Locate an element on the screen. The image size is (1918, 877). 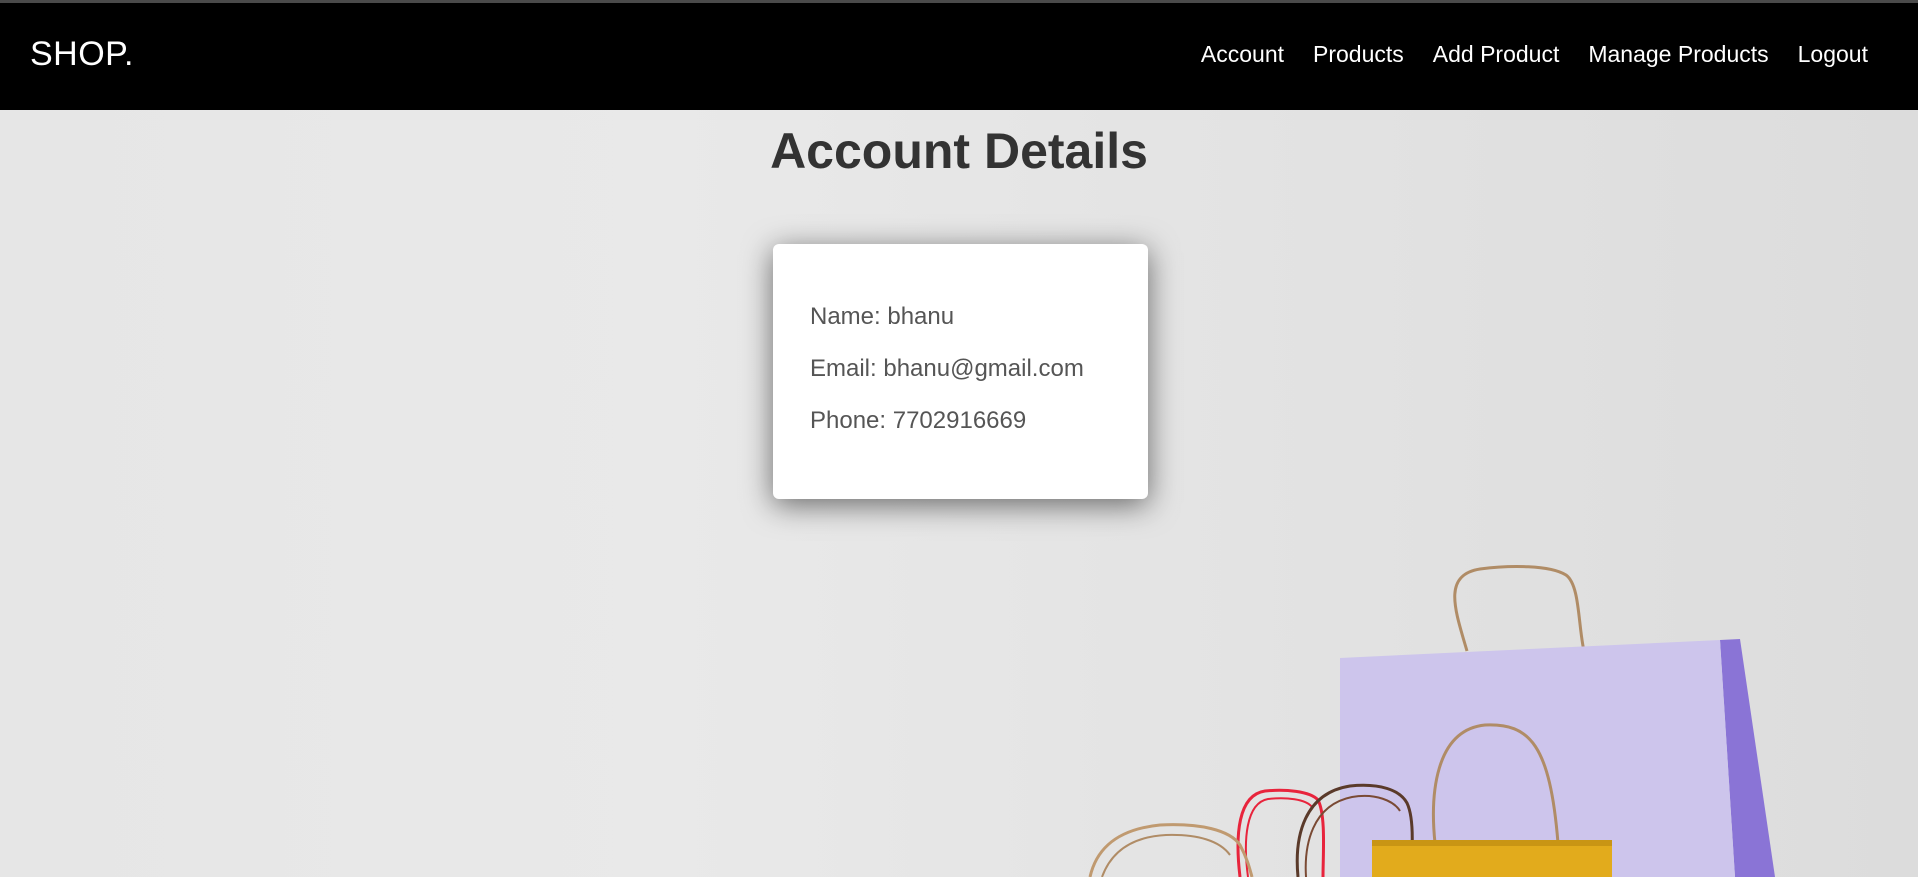
yellow-bag-top is located at coordinates (1492, 843).